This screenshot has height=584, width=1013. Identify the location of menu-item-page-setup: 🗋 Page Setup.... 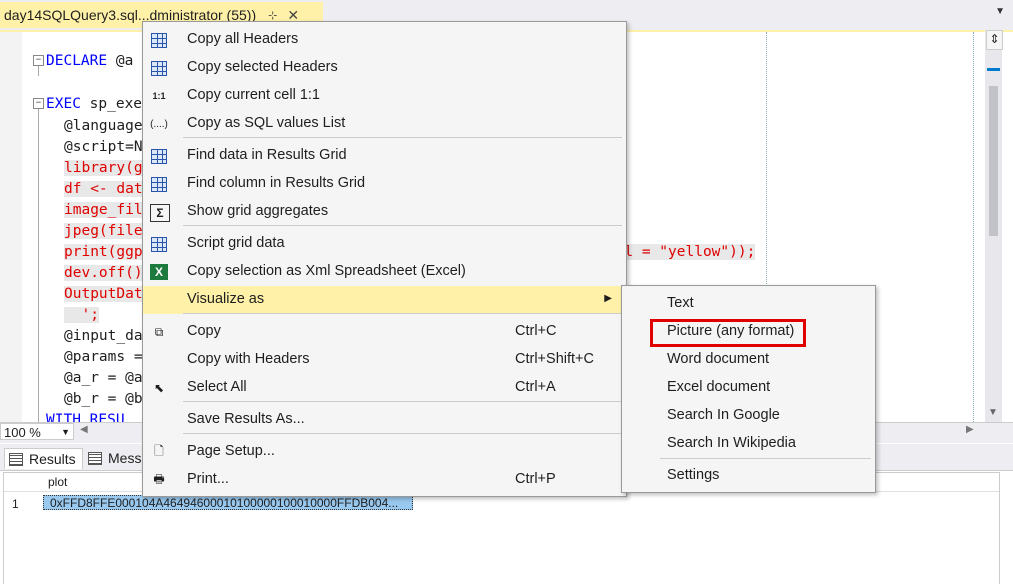
(384, 452).